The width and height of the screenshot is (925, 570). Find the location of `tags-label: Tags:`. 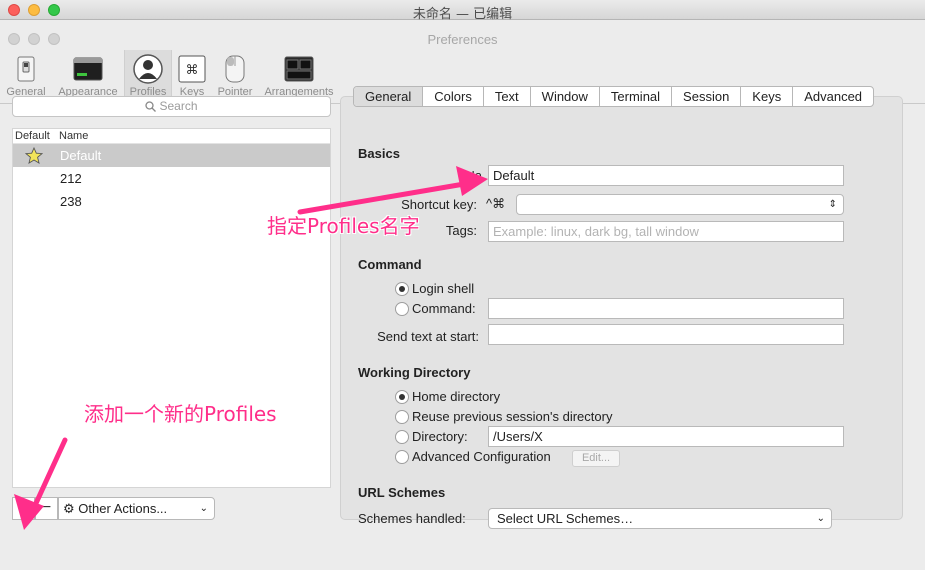

tags-label: Tags: is located at coordinates (461, 230).